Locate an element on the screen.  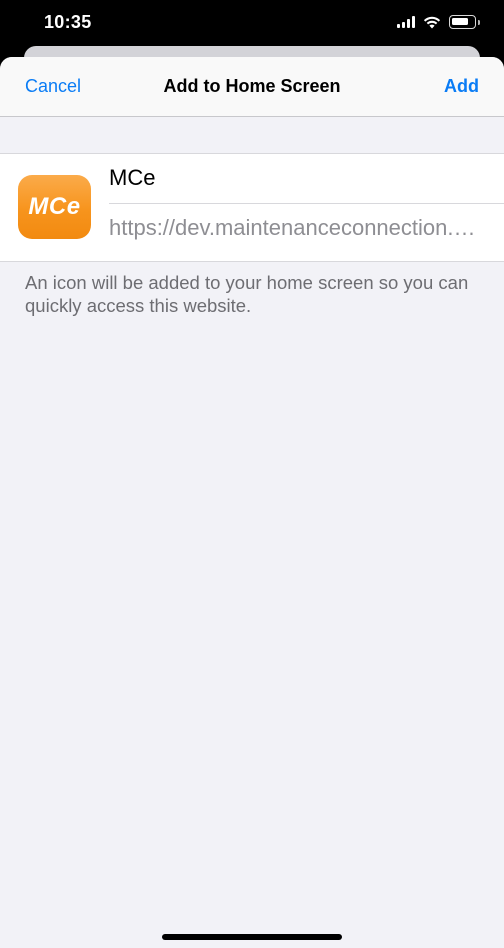
app-icon: MCe is located at coordinates (54, 207).